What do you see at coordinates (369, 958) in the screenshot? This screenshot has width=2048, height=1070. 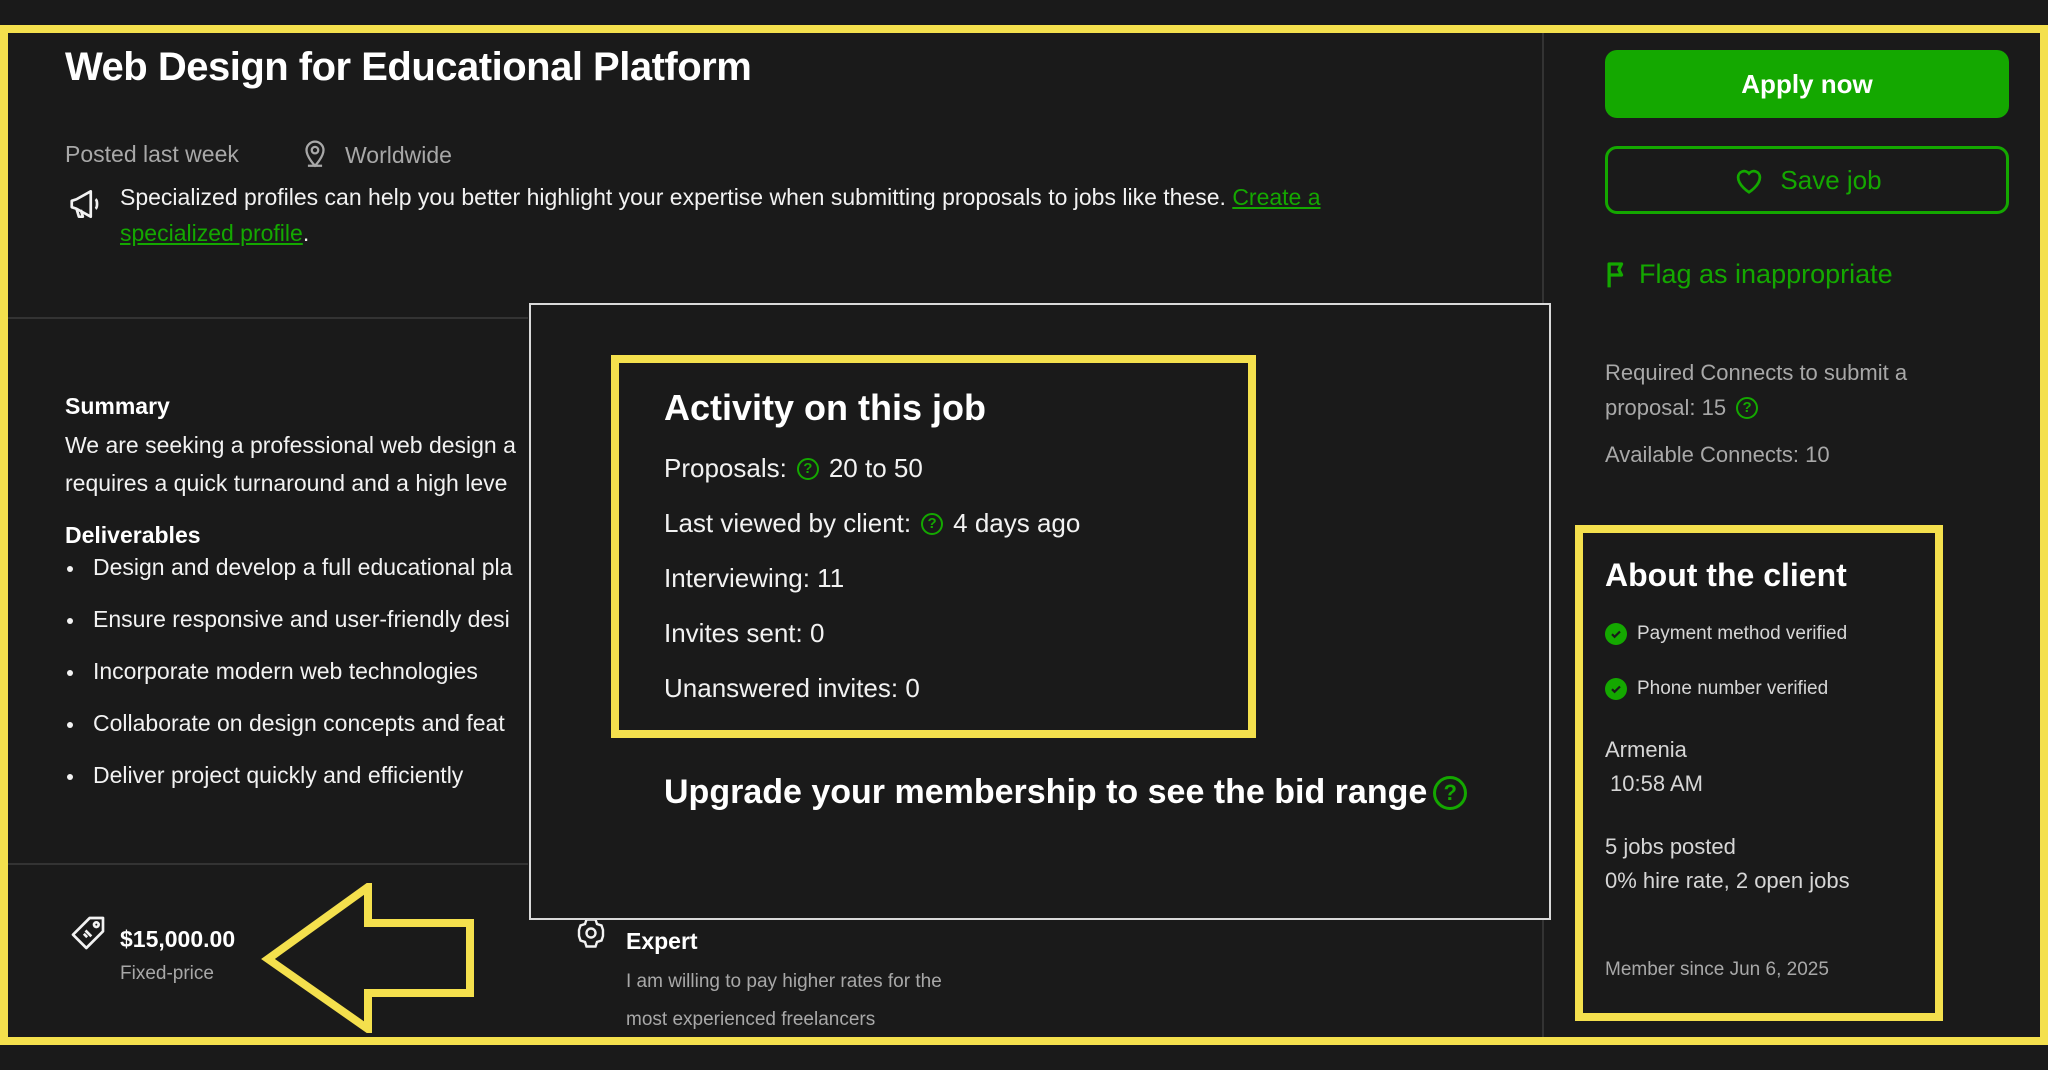 I see `left-arrow-annotation-icon` at bounding box center [369, 958].